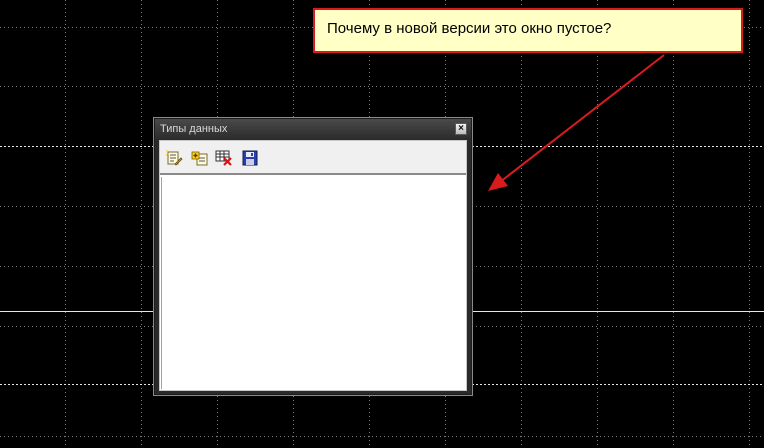 The width and height of the screenshot is (764, 448). I want to click on window-title-bar: Типы данных ×, so click(313, 129).